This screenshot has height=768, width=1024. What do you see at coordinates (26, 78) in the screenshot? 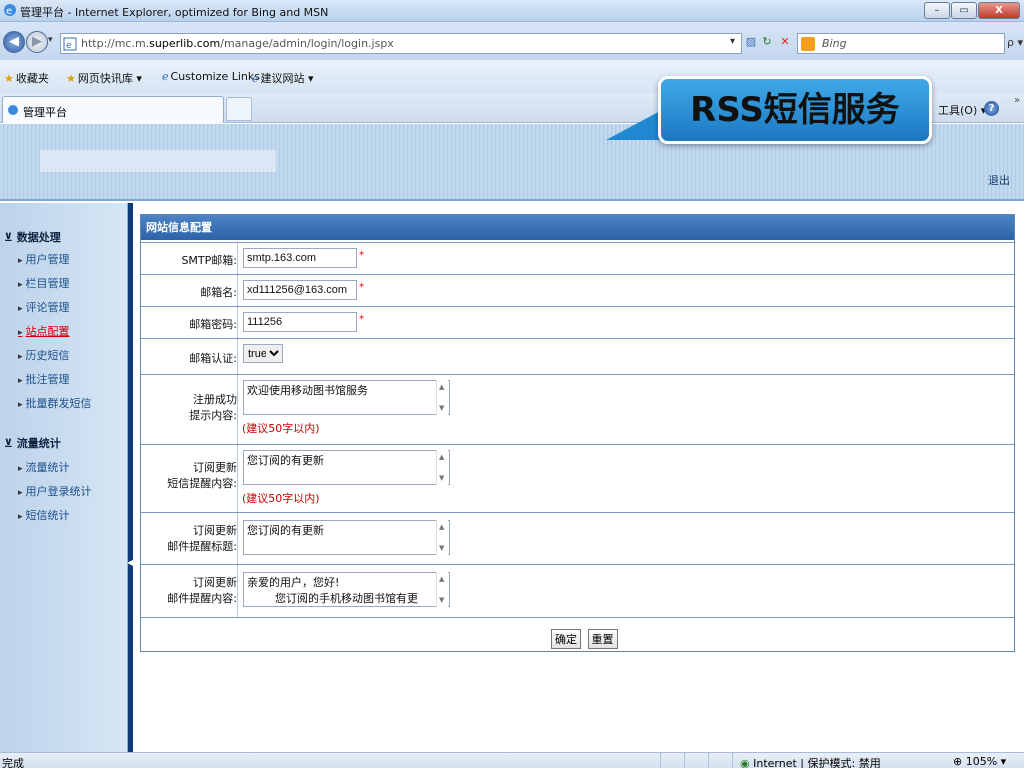
I see `favorites-button: ★ 收藏夹` at bounding box center [26, 78].